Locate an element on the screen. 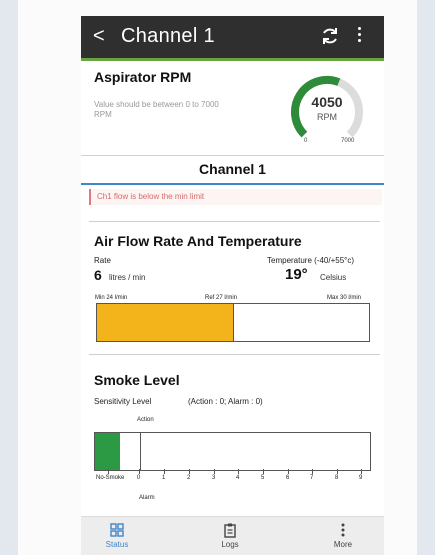 Image resolution: width=435 pixels, height=555 pixels. rpm-gauge: 4050 RPM 0 7000 is located at coordinates (327, 110).